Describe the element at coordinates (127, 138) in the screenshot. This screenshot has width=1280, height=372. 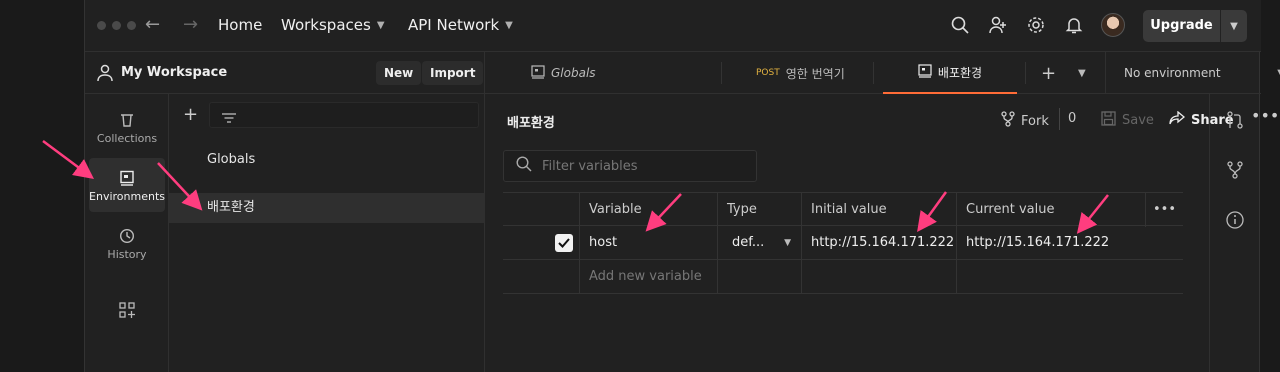
I see `sidebar-item-label: Collections` at that location.